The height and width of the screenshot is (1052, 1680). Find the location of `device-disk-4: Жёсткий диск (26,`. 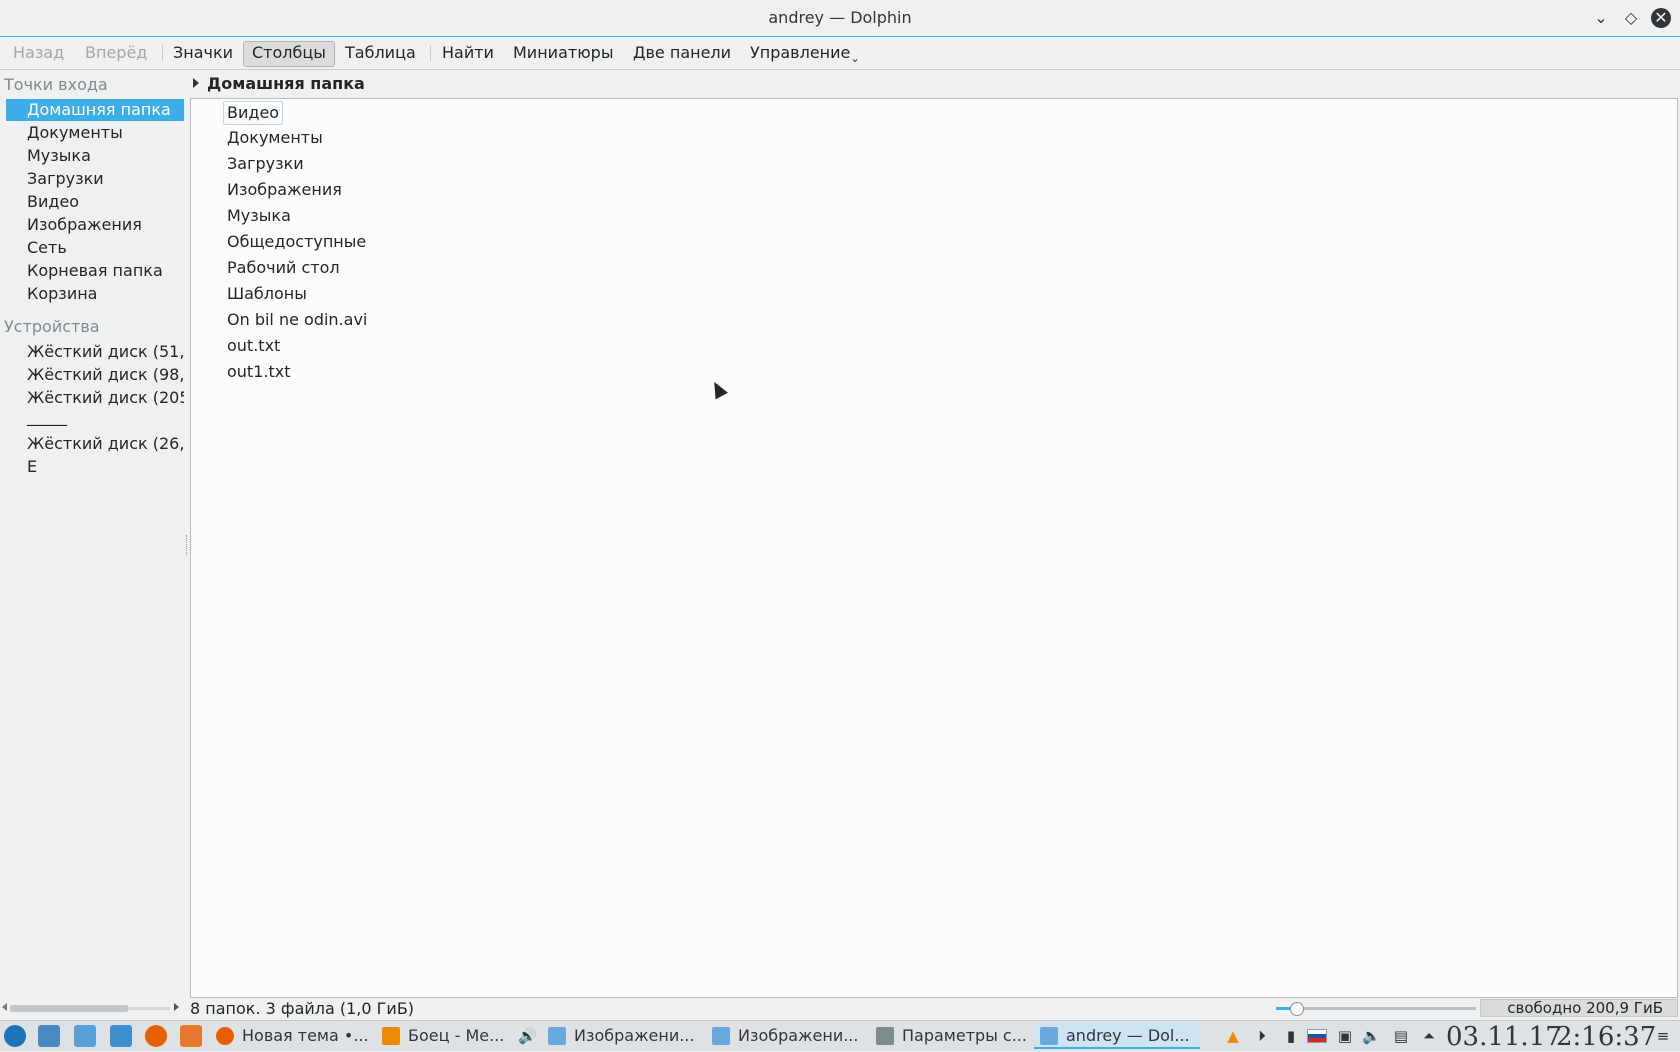

device-disk-4: Жёсткий диск (26, is located at coordinates (95, 444).